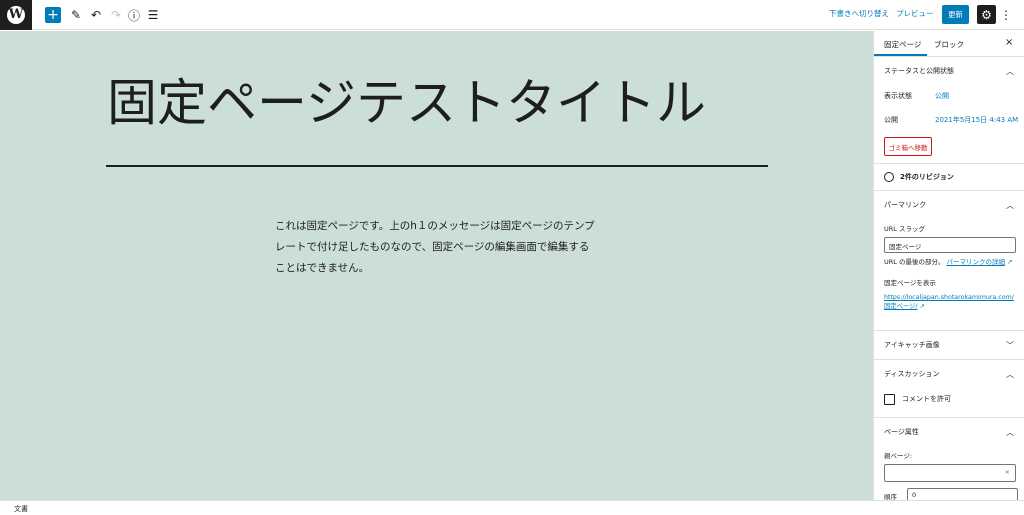  Describe the element at coordinates (949, 297) in the screenshot. I see `page-url-line1: https://localjapan.shotarokamimura.com/` at that location.